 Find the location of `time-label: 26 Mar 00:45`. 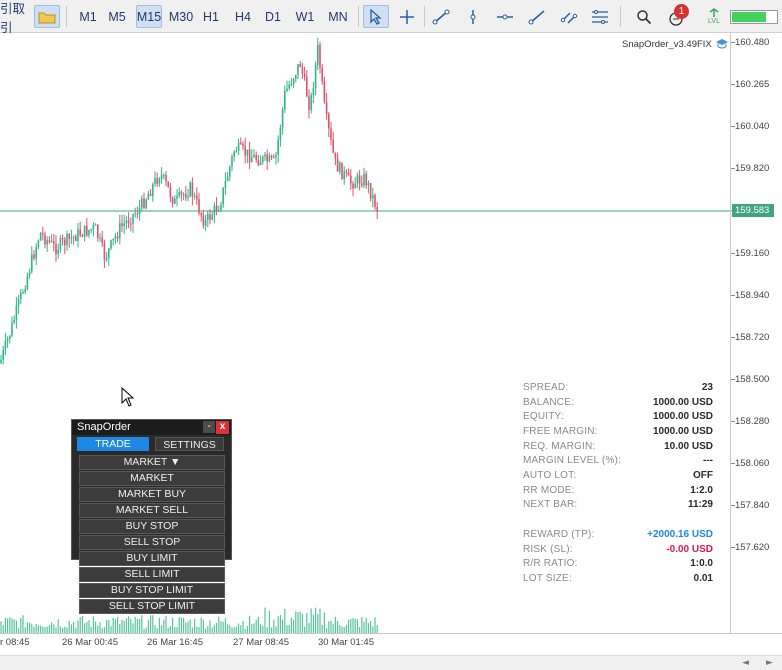

time-label: 26 Mar 00:45 is located at coordinates (90, 642).